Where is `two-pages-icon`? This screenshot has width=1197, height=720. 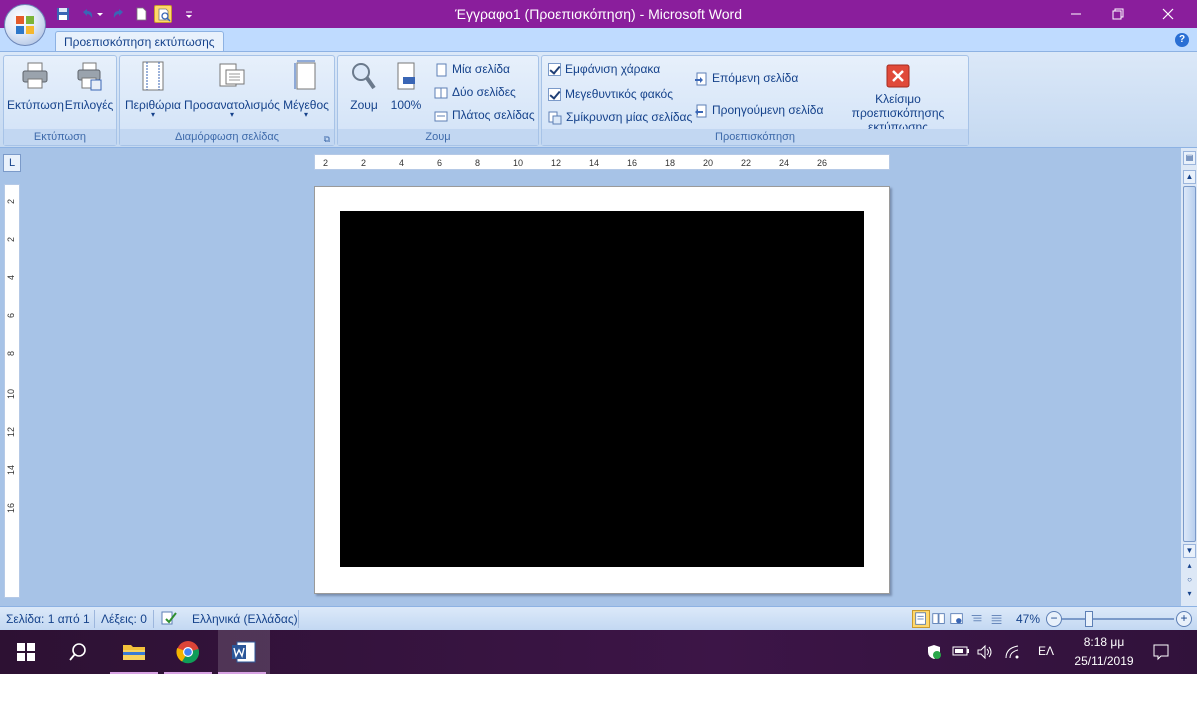 two-pages-icon is located at coordinates (441, 93).